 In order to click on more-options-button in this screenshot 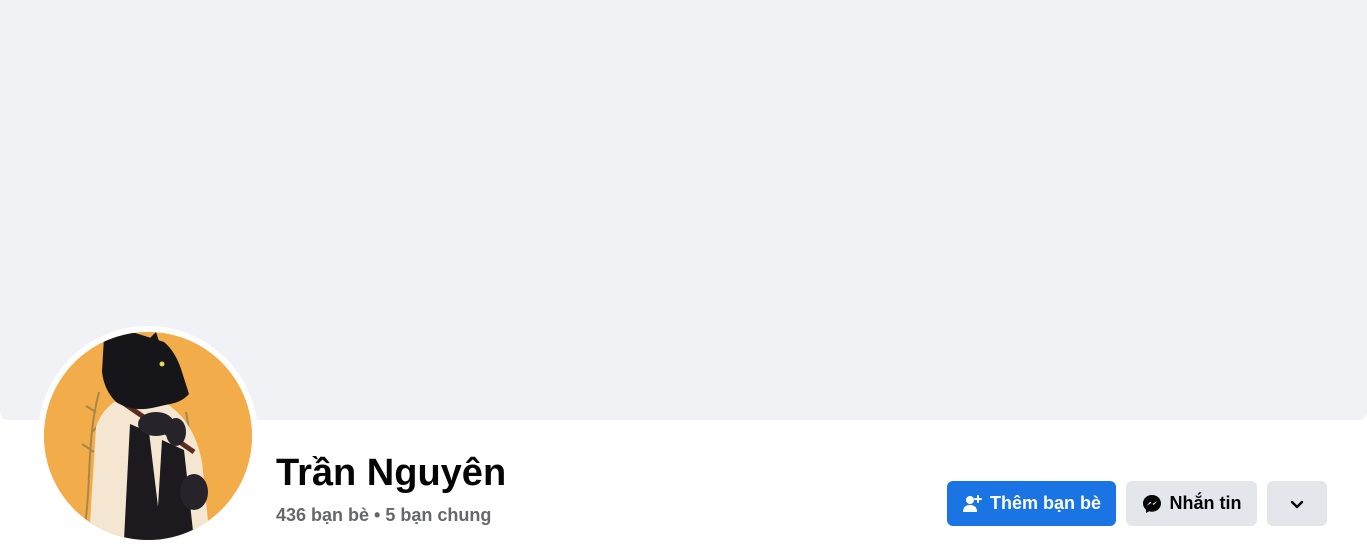, I will do `click(1297, 503)`.